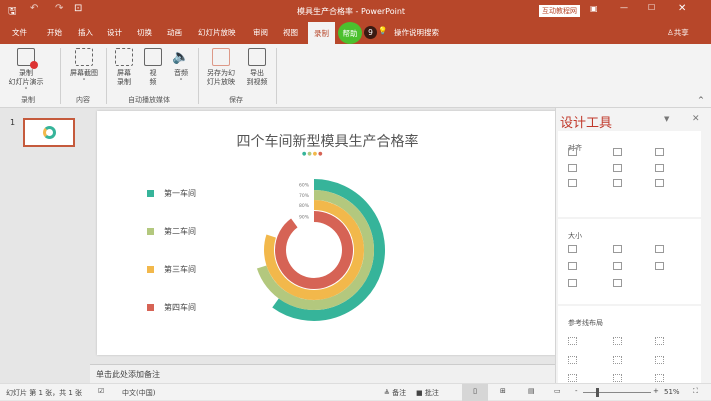  Describe the element at coordinates (575, 236) in the screenshot. I see `section-title: 大小` at that location.